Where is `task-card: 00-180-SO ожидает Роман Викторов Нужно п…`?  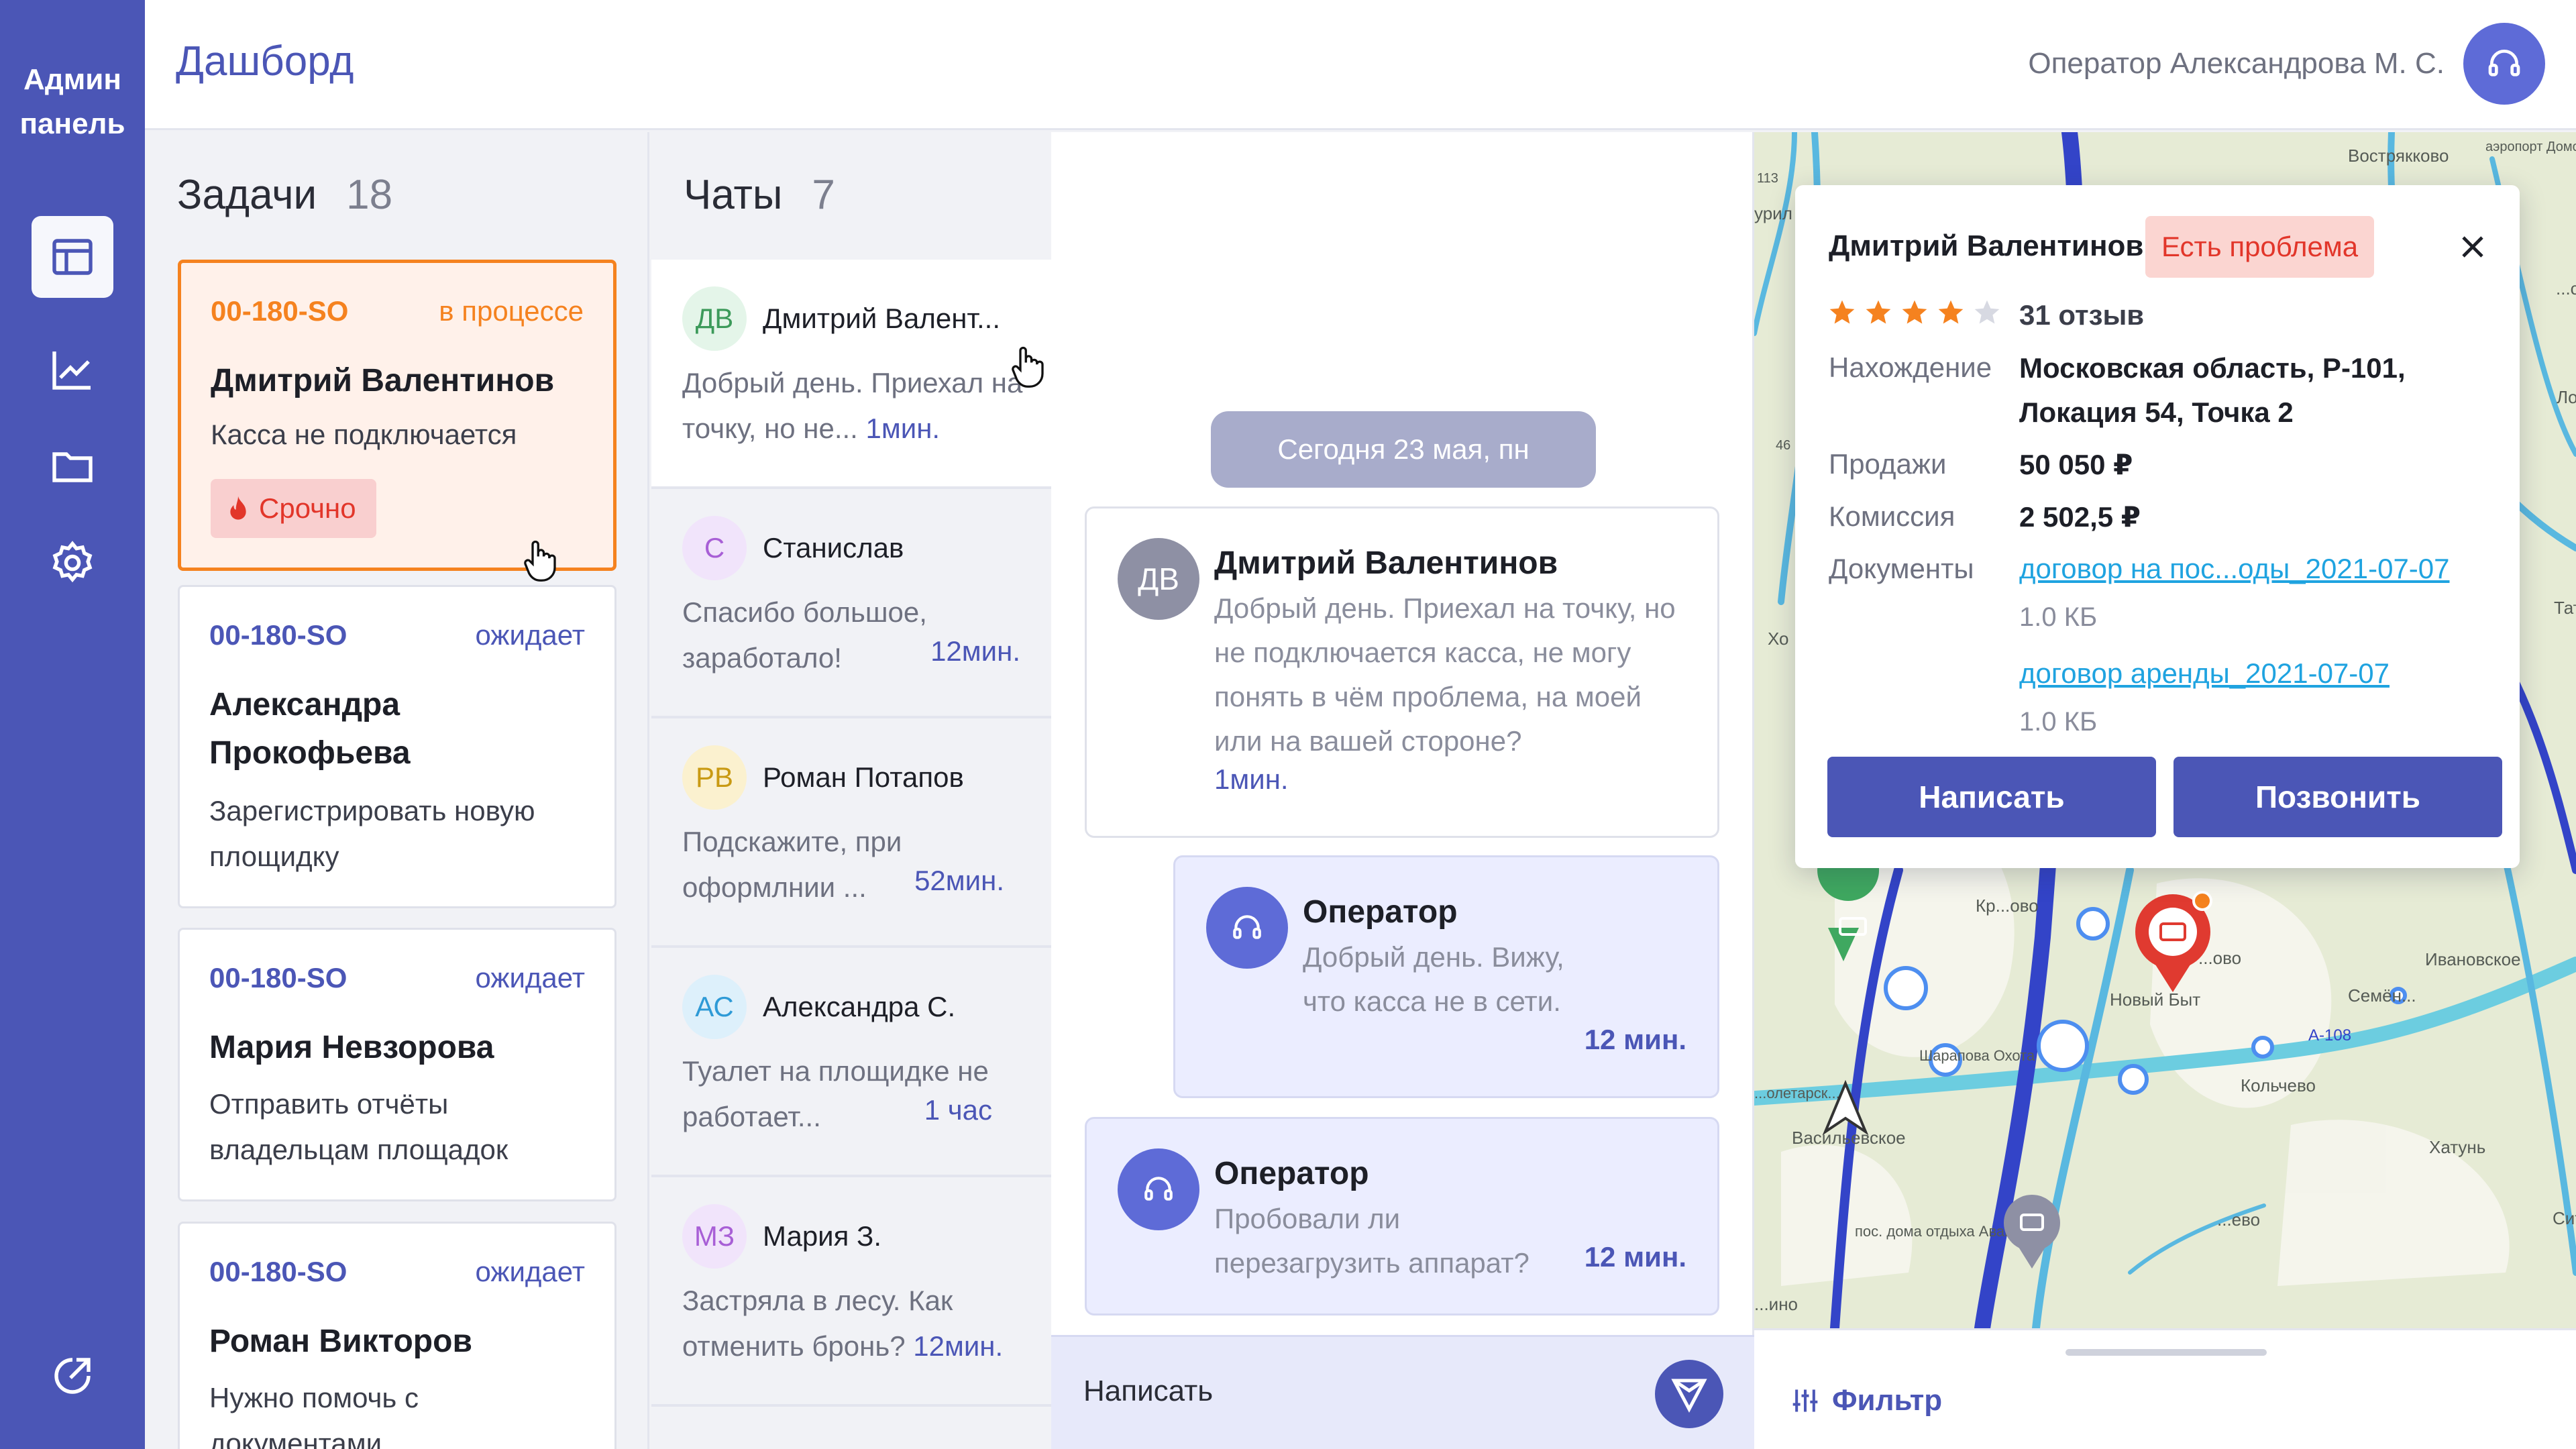
task-card: 00-180-SO ожидает Роман Викторов Нужно п… is located at coordinates (397, 1335).